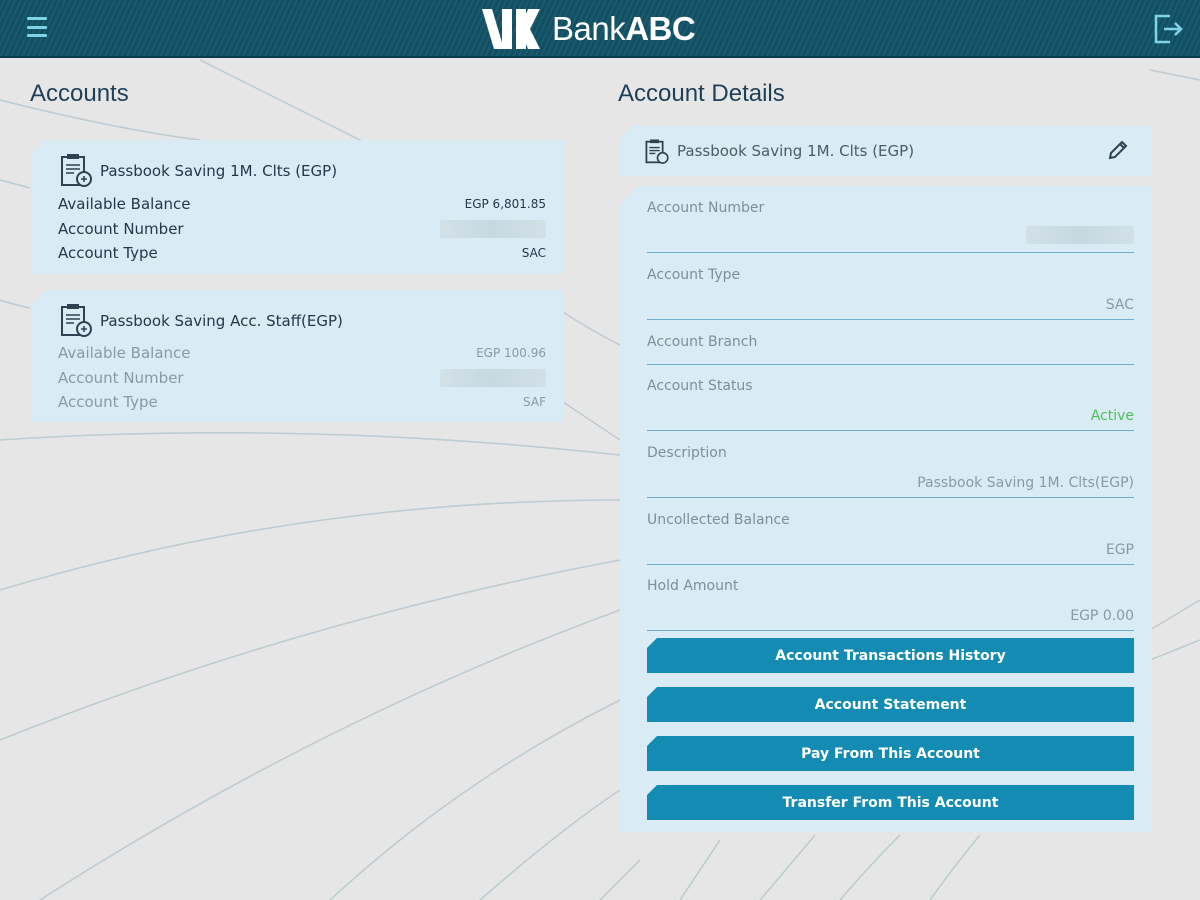 The height and width of the screenshot is (900, 1200). What do you see at coordinates (796, 151) in the screenshot?
I see `selected-account-name: Passbook Saving 1M. Clts (EGP)` at bounding box center [796, 151].